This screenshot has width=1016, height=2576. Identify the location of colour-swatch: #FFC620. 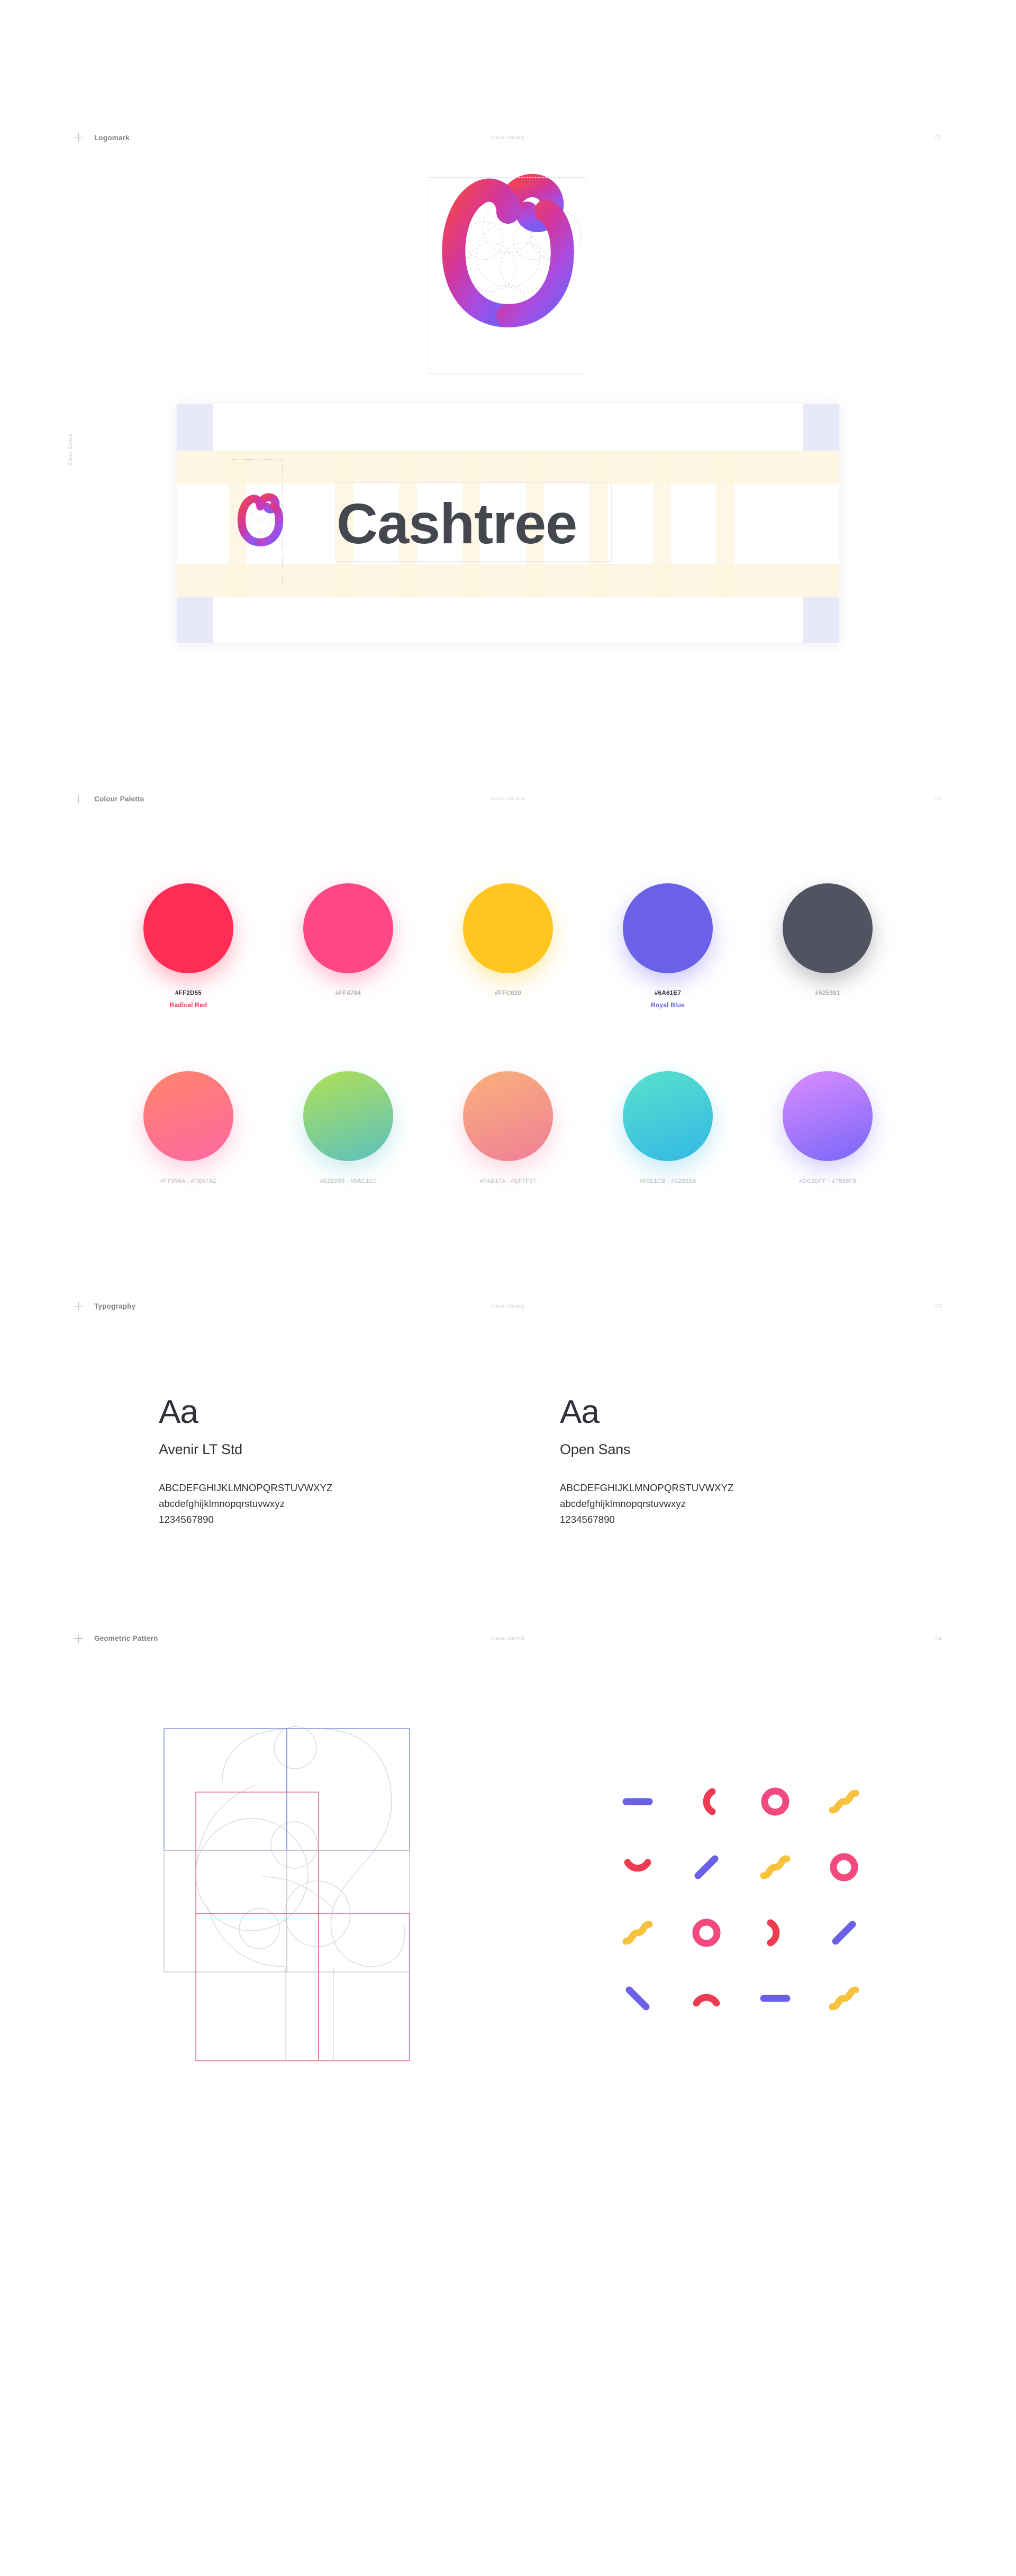
(508, 946).